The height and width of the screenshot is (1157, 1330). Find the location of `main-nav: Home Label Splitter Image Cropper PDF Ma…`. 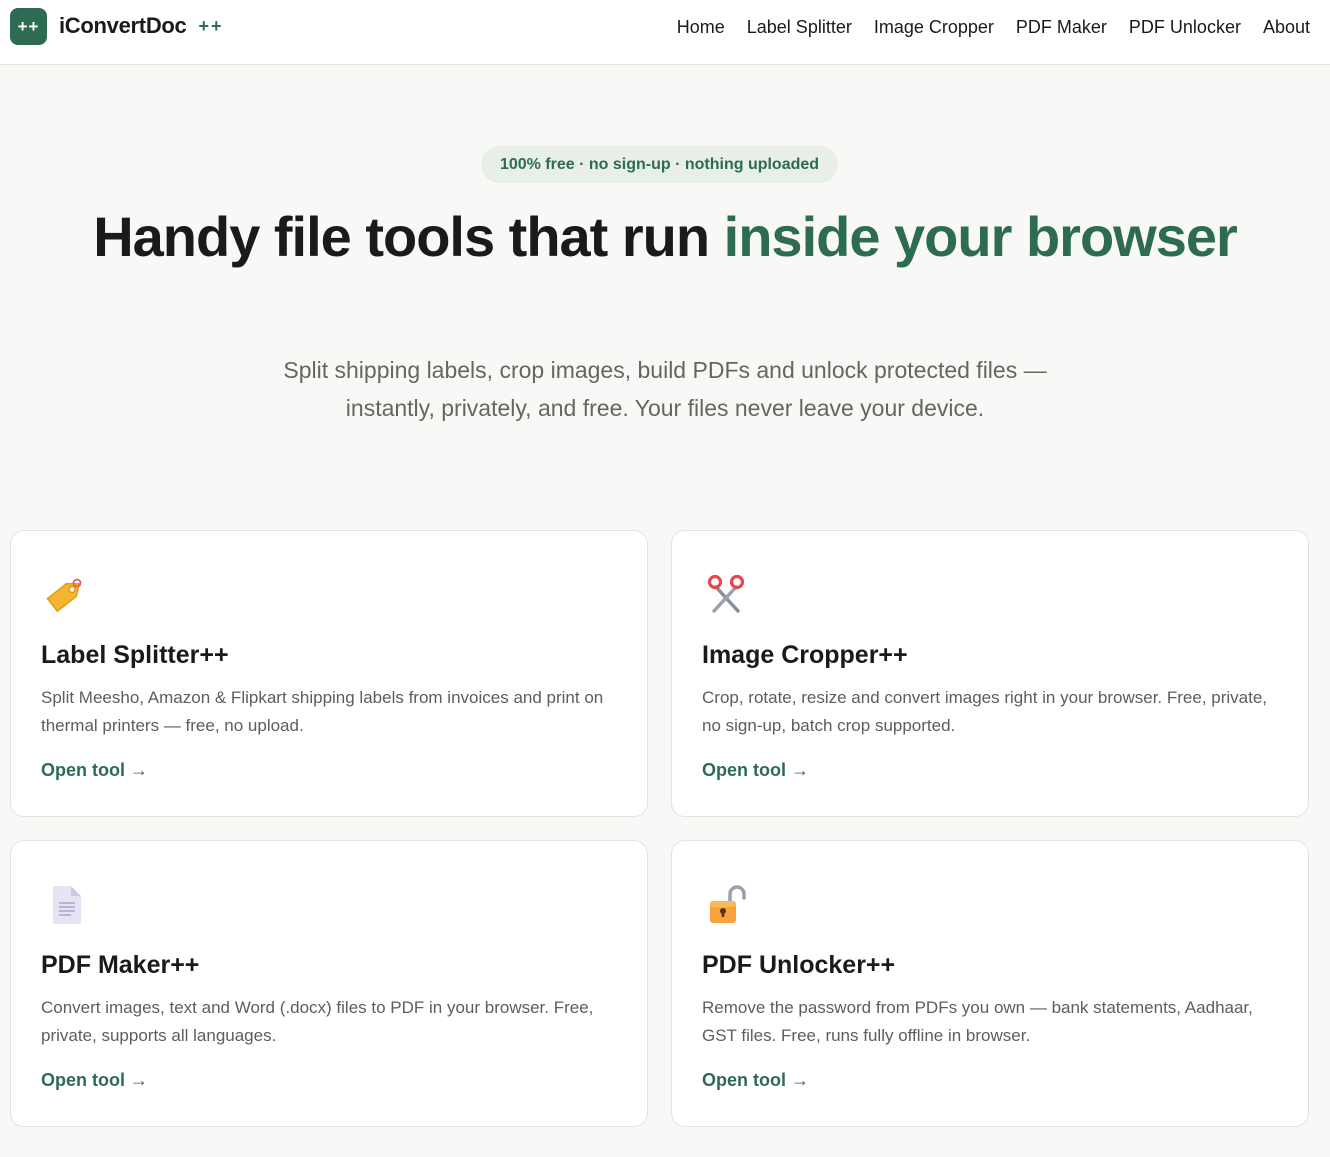

main-nav: Home Label Splitter Image Cropper PDF Ma… is located at coordinates (993, 27).